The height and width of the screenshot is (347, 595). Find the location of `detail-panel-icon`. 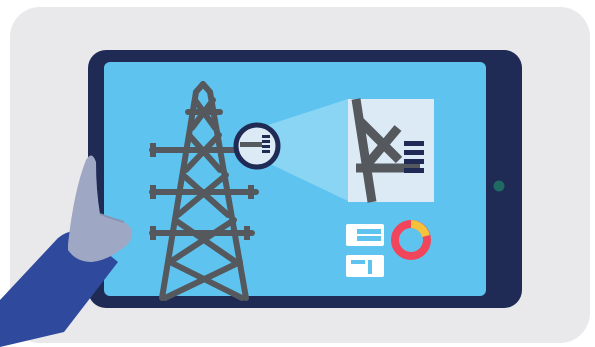

detail-panel-icon is located at coordinates (391, 150).